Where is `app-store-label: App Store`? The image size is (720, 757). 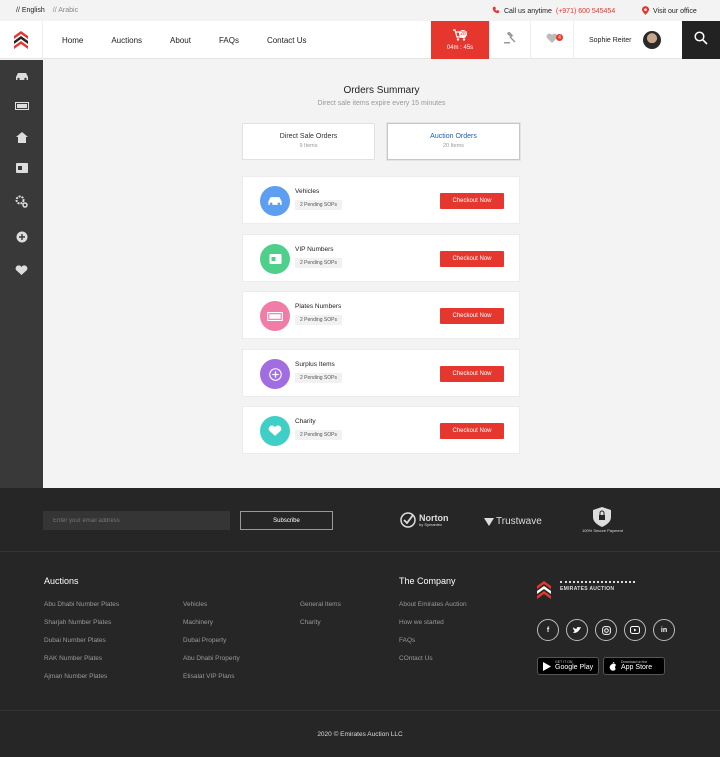 app-store-label: App Store is located at coordinates (637, 668).